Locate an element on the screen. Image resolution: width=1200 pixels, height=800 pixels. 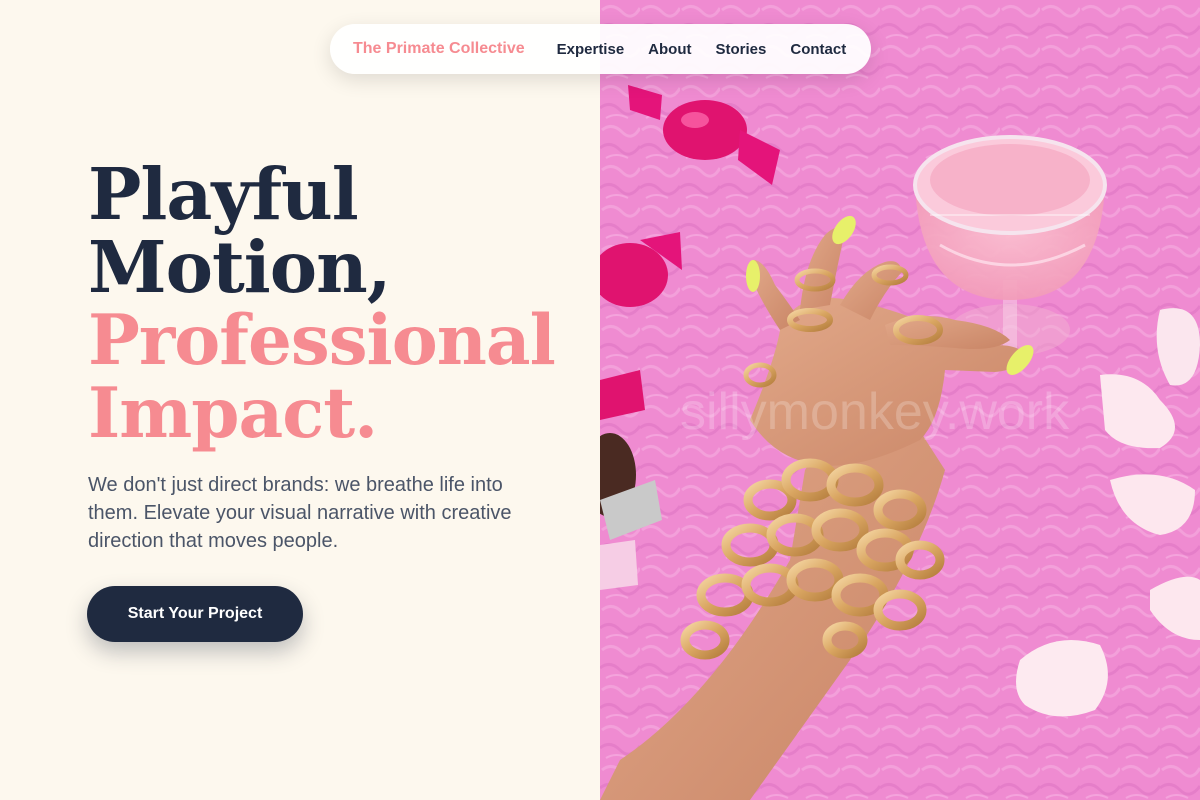
hero-title-line-2: Motion, is located at coordinates (239, 267).